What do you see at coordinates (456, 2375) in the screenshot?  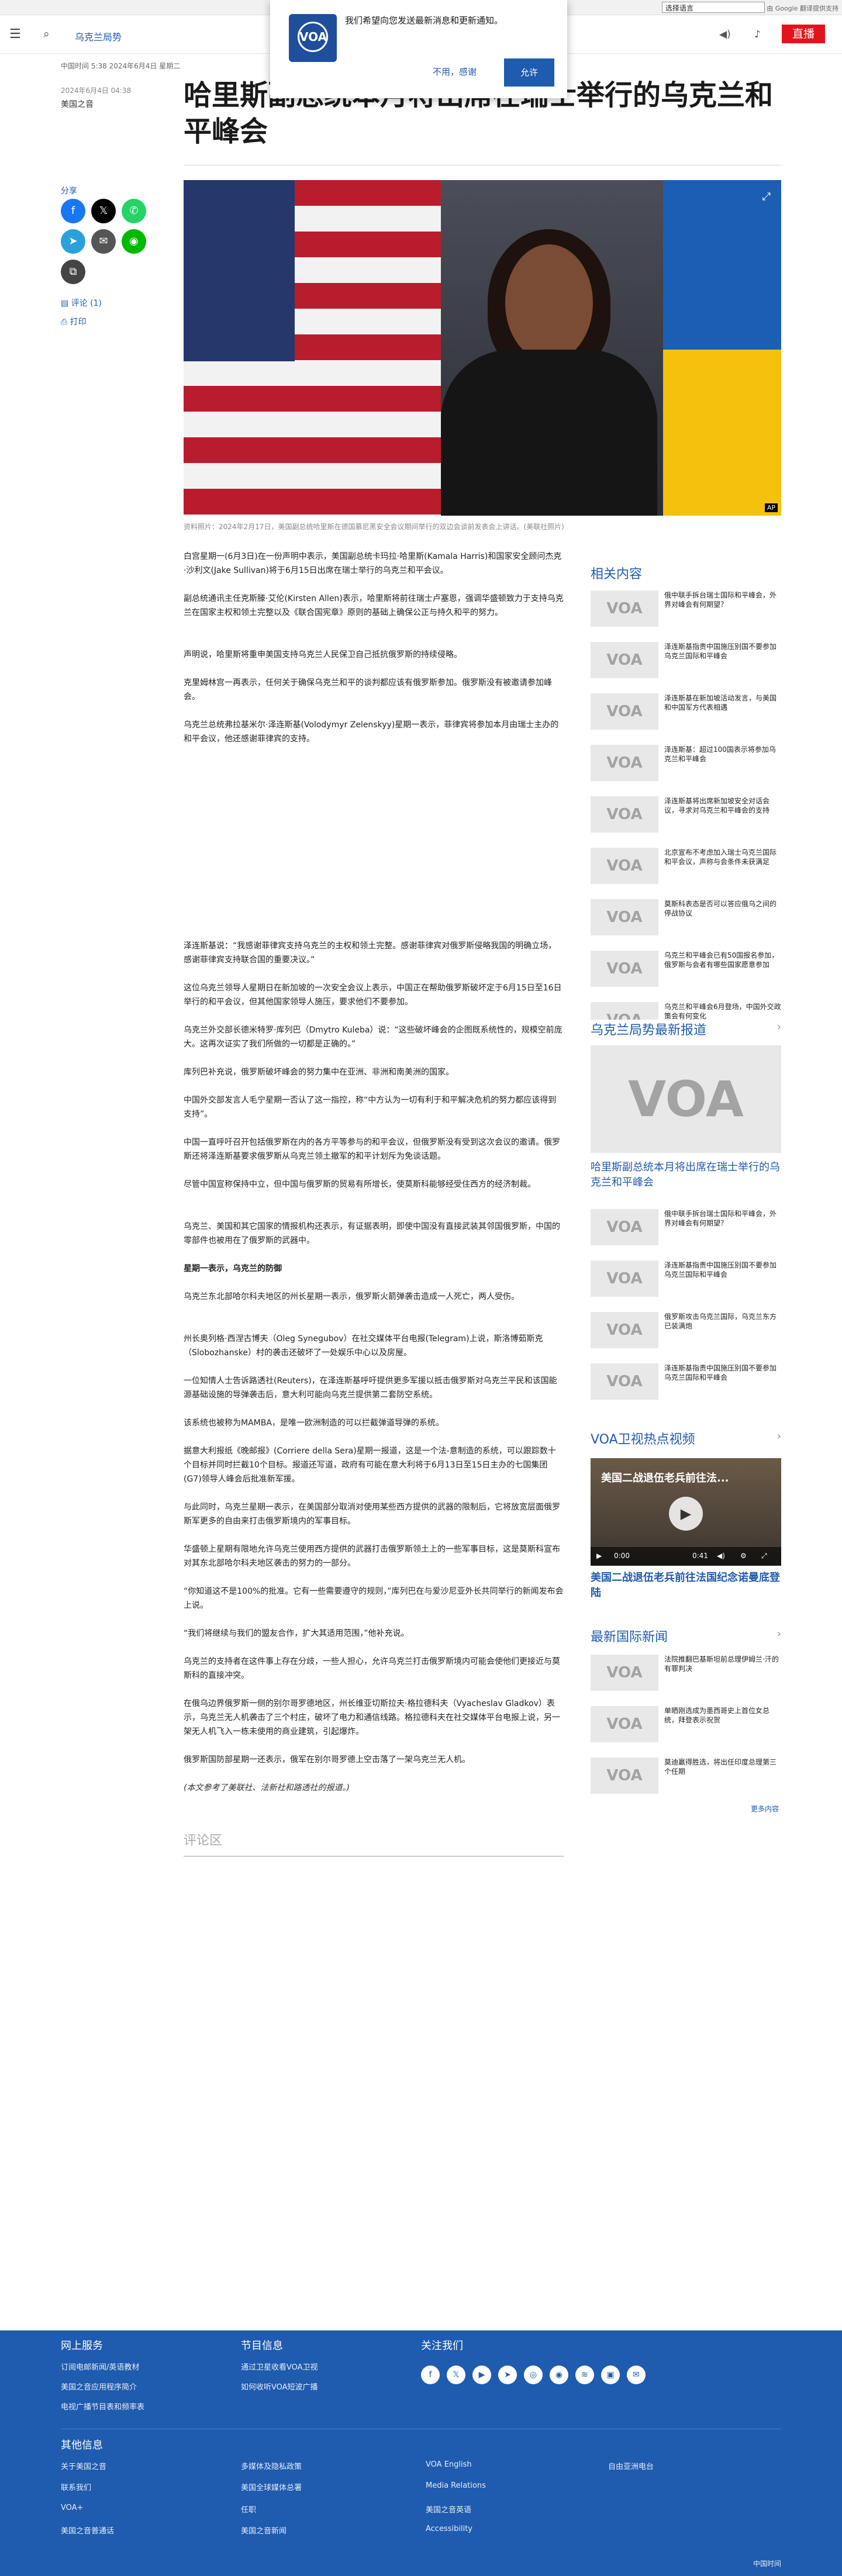 I see `x-icon: 𝕏` at bounding box center [456, 2375].